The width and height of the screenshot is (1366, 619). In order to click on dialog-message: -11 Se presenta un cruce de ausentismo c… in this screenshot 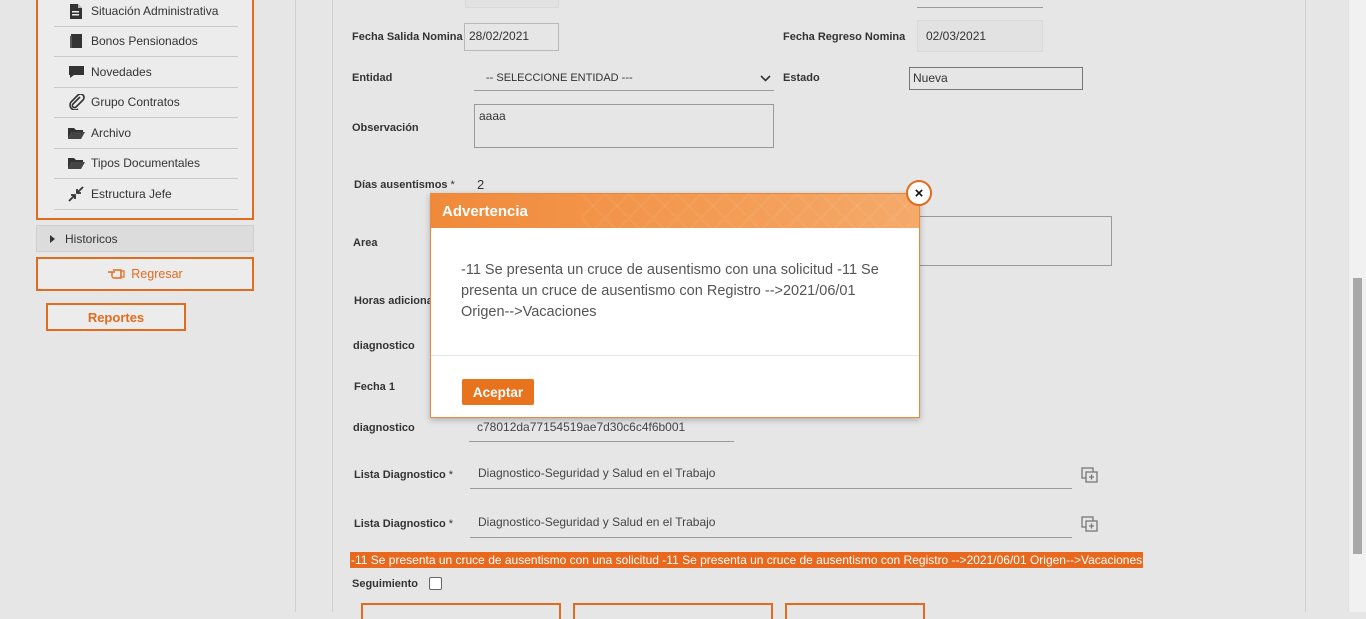, I will do `click(670, 291)`.